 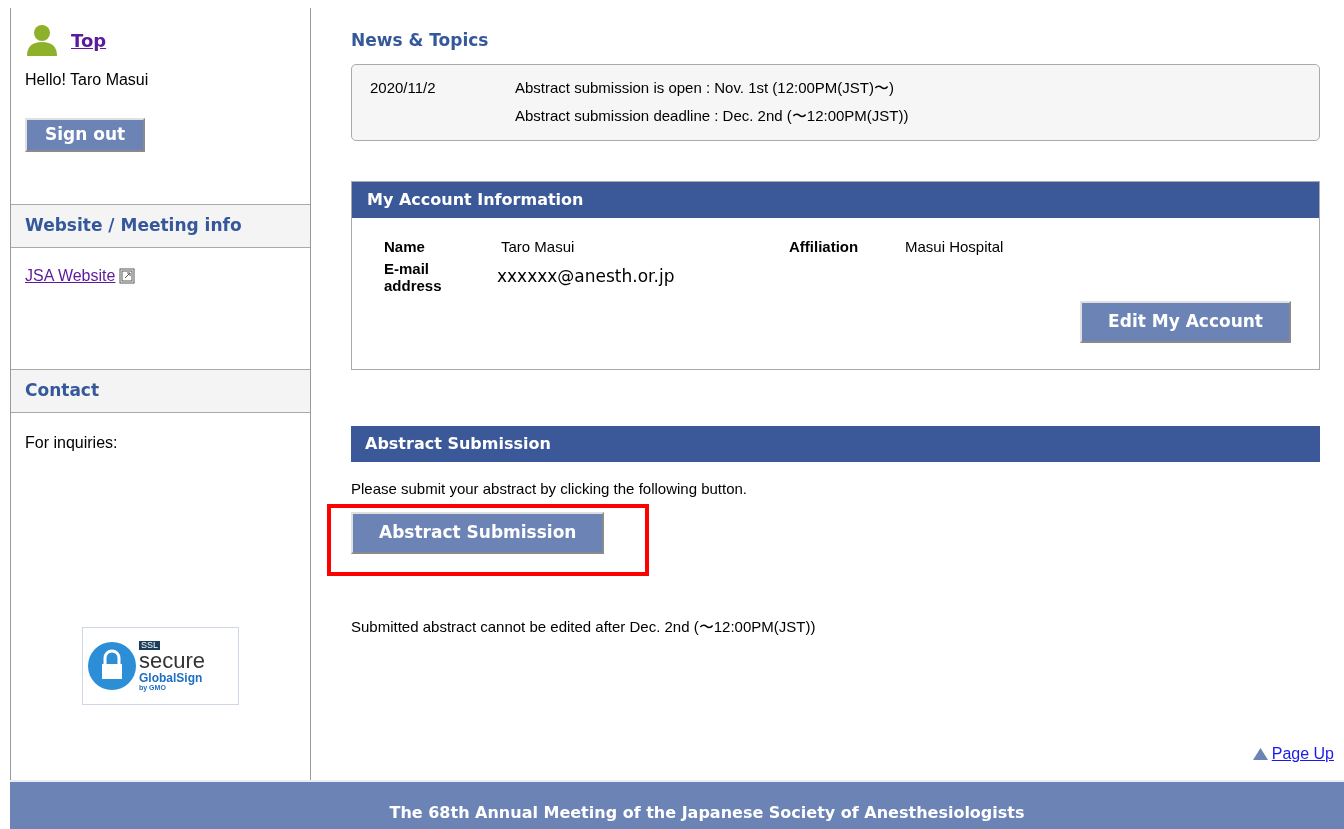 I want to click on top-link: Top, so click(x=89, y=40).